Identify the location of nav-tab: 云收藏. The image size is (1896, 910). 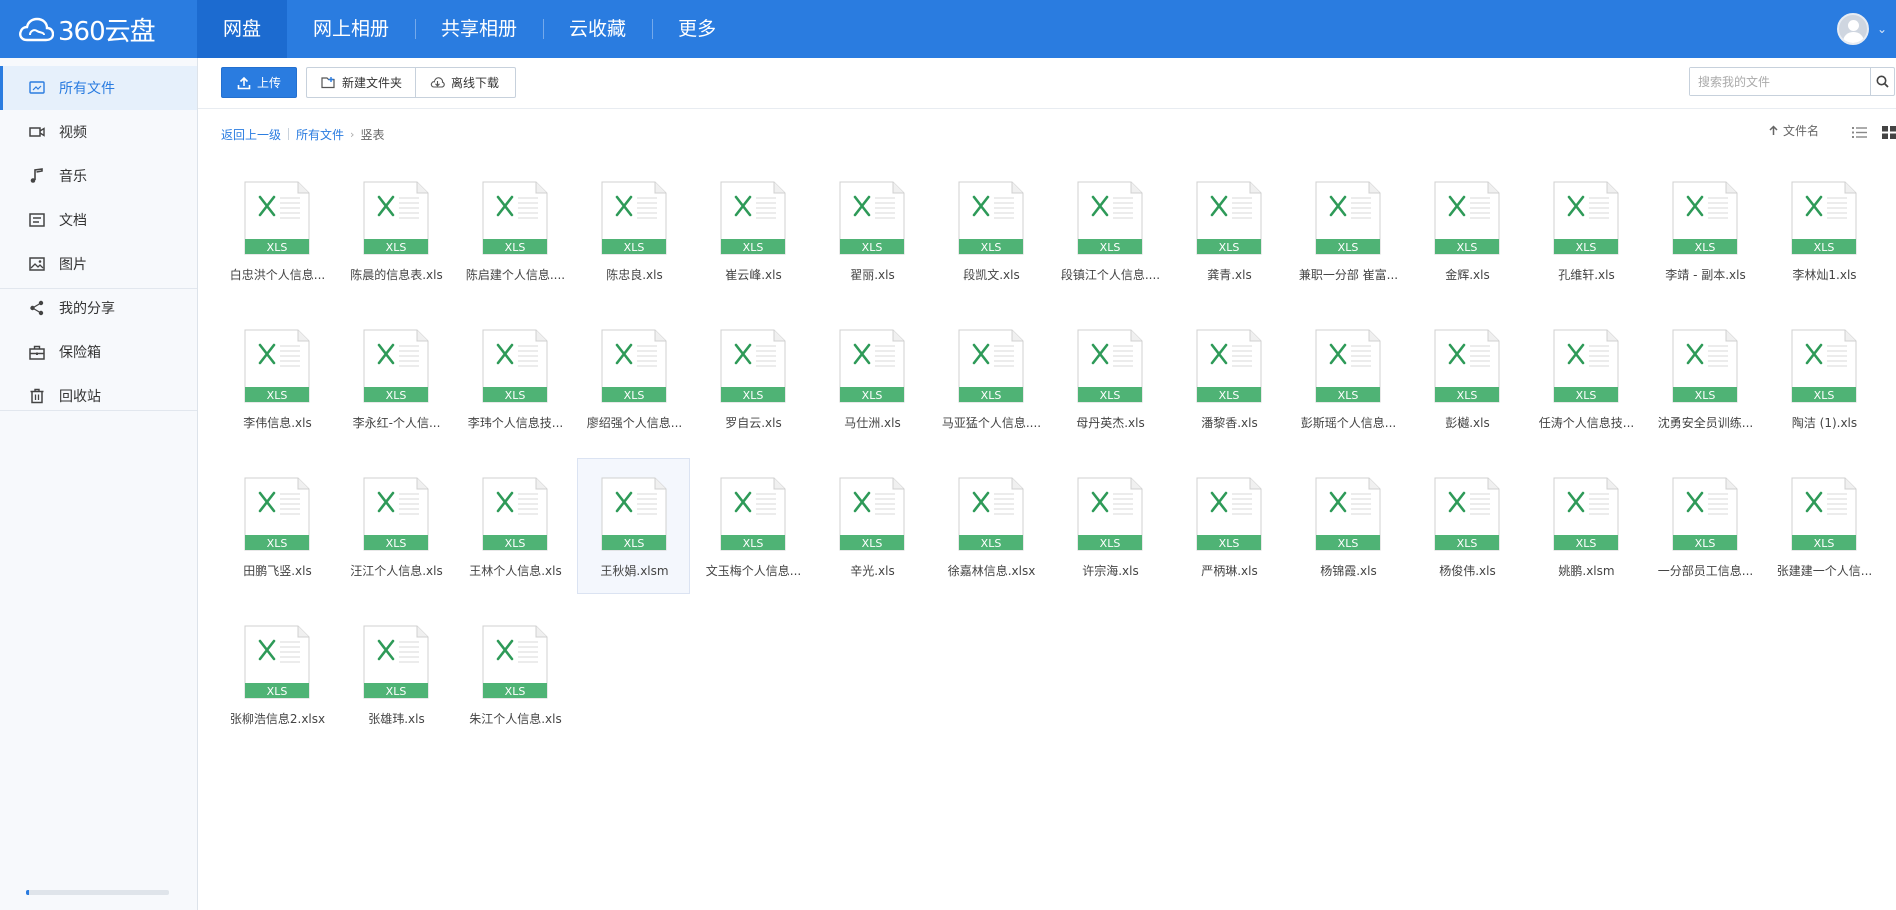
(597, 29).